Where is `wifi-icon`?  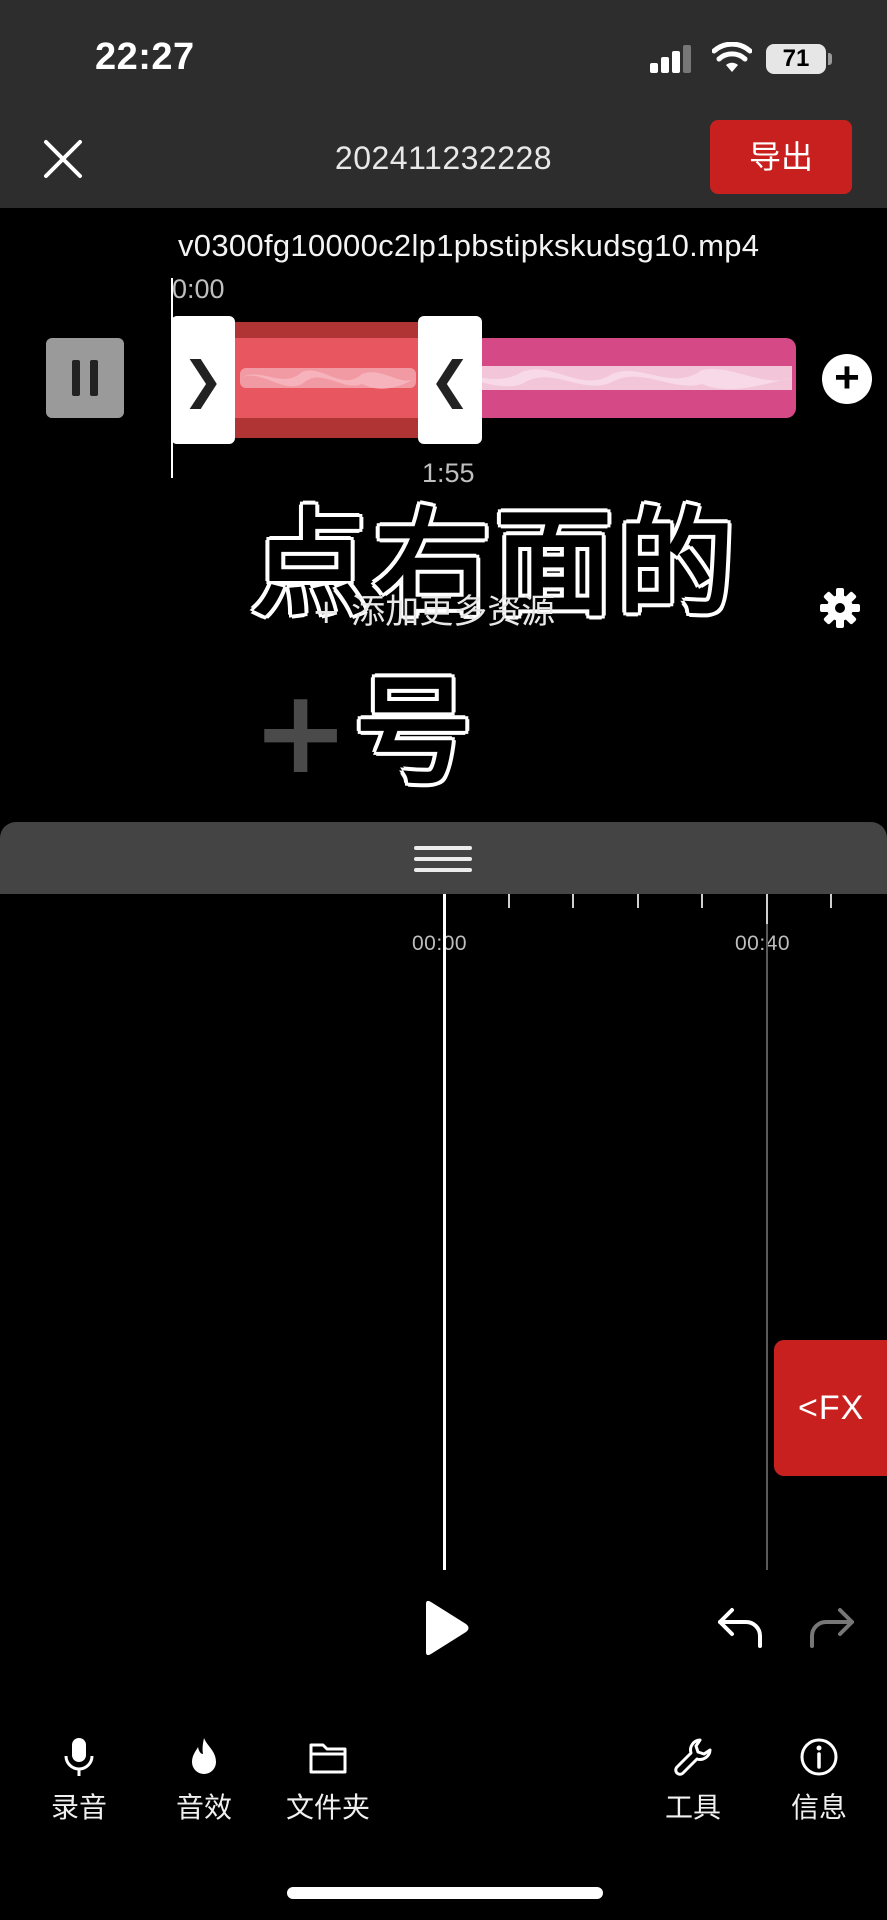
wifi-icon is located at coordinates (732, 57).